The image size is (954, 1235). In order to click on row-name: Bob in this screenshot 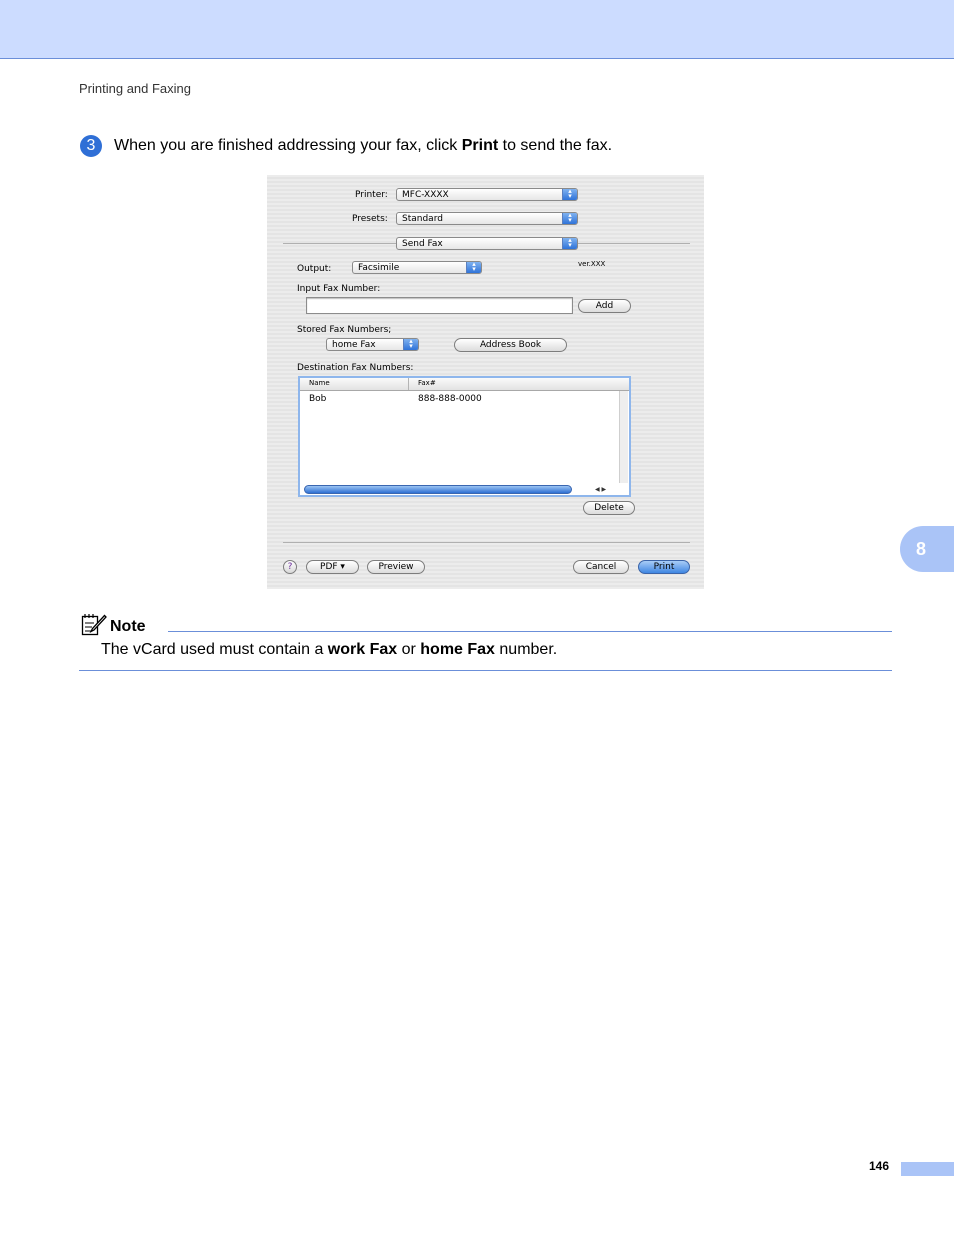, I will do `click(318, 399)`.